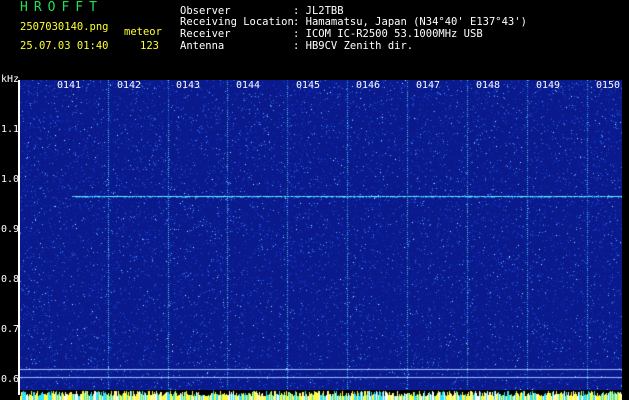 Image resolution: width=629 pixels, height=400 pixels. Describe the element at coordinates (129, 85) in the screenshot. I see `time-label: 0142` at that location.